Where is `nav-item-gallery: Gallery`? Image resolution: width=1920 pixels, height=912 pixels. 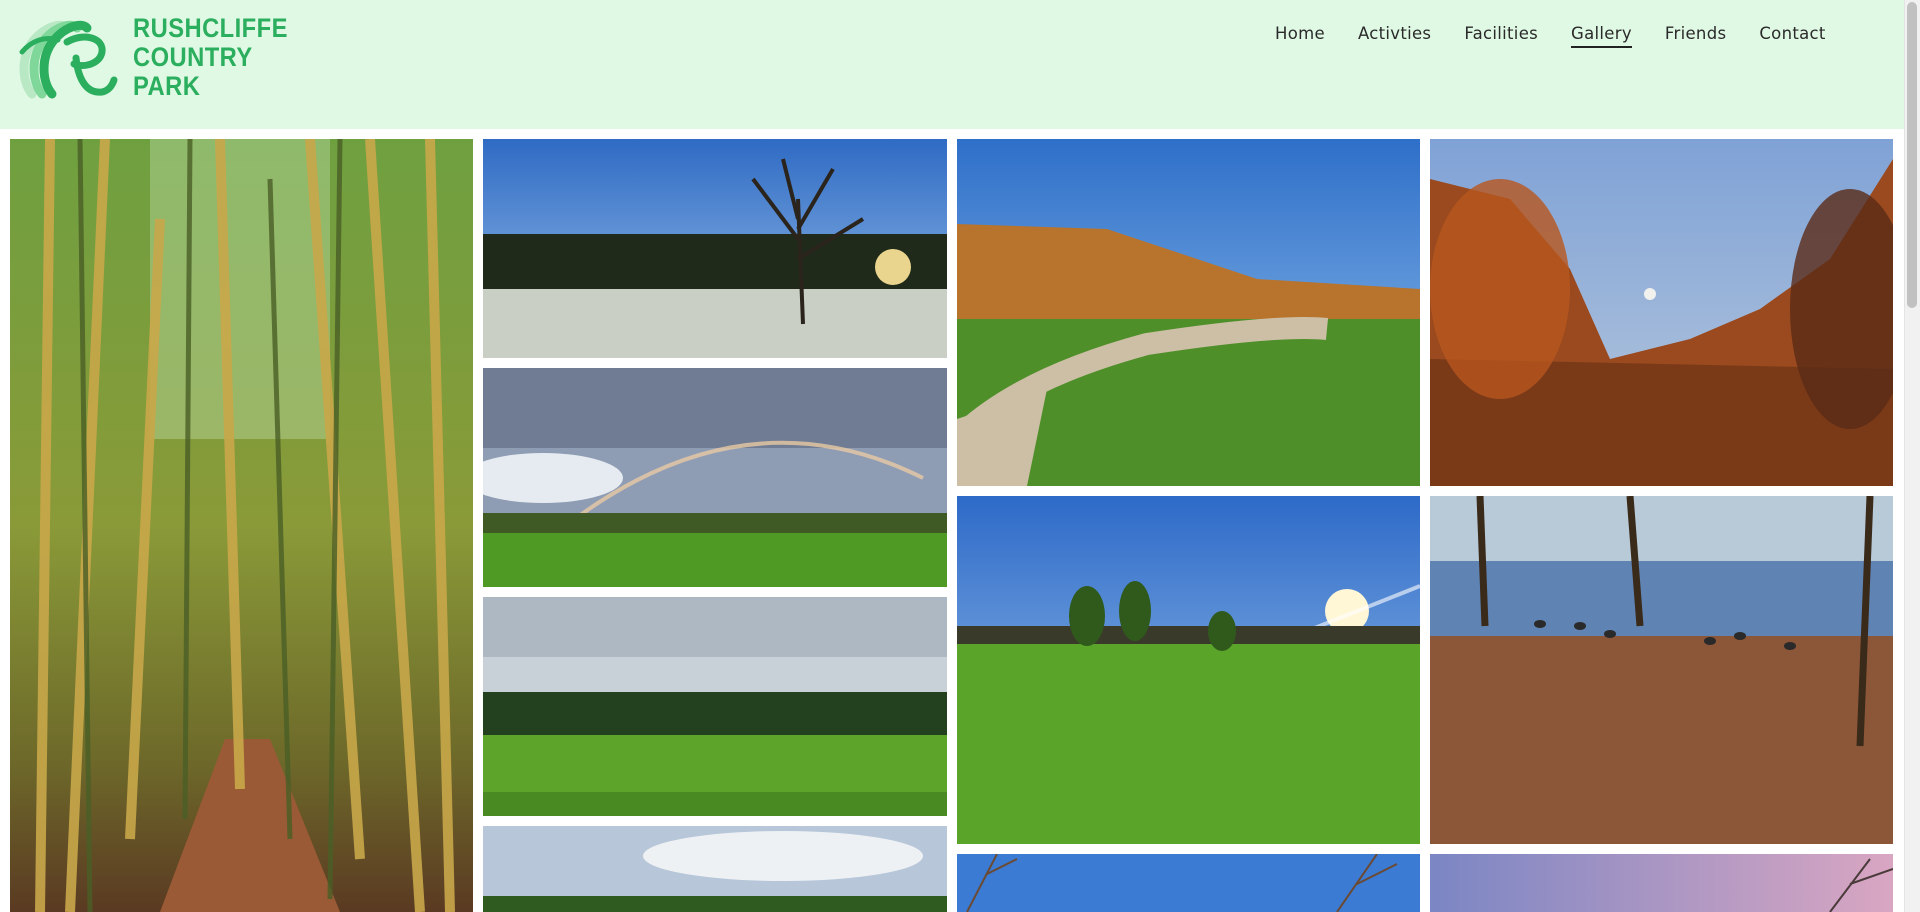
nav-item-gallery: Gallery is located at coordinates (1601, 36).